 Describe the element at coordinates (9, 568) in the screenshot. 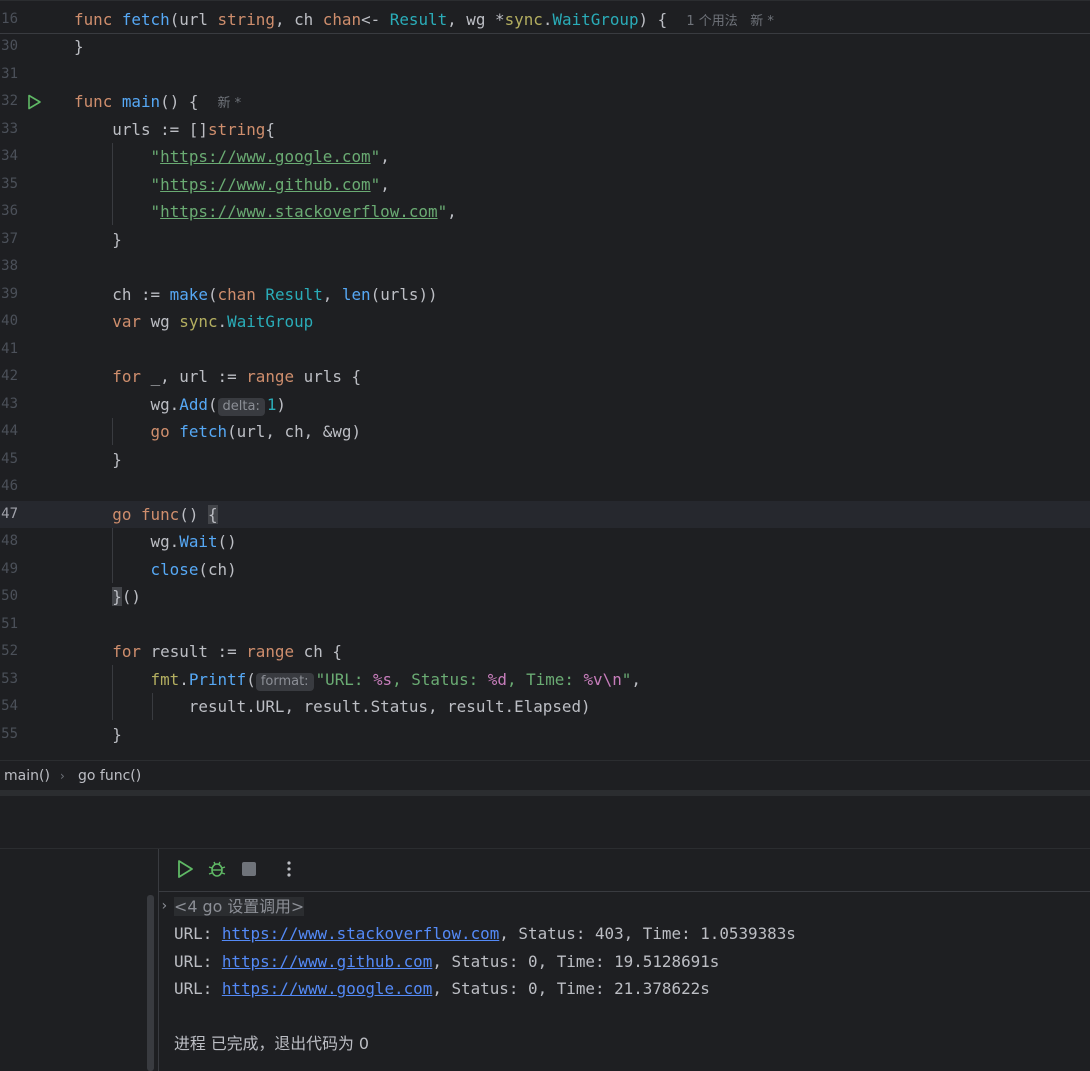

I see `line-number: 49` at that location.